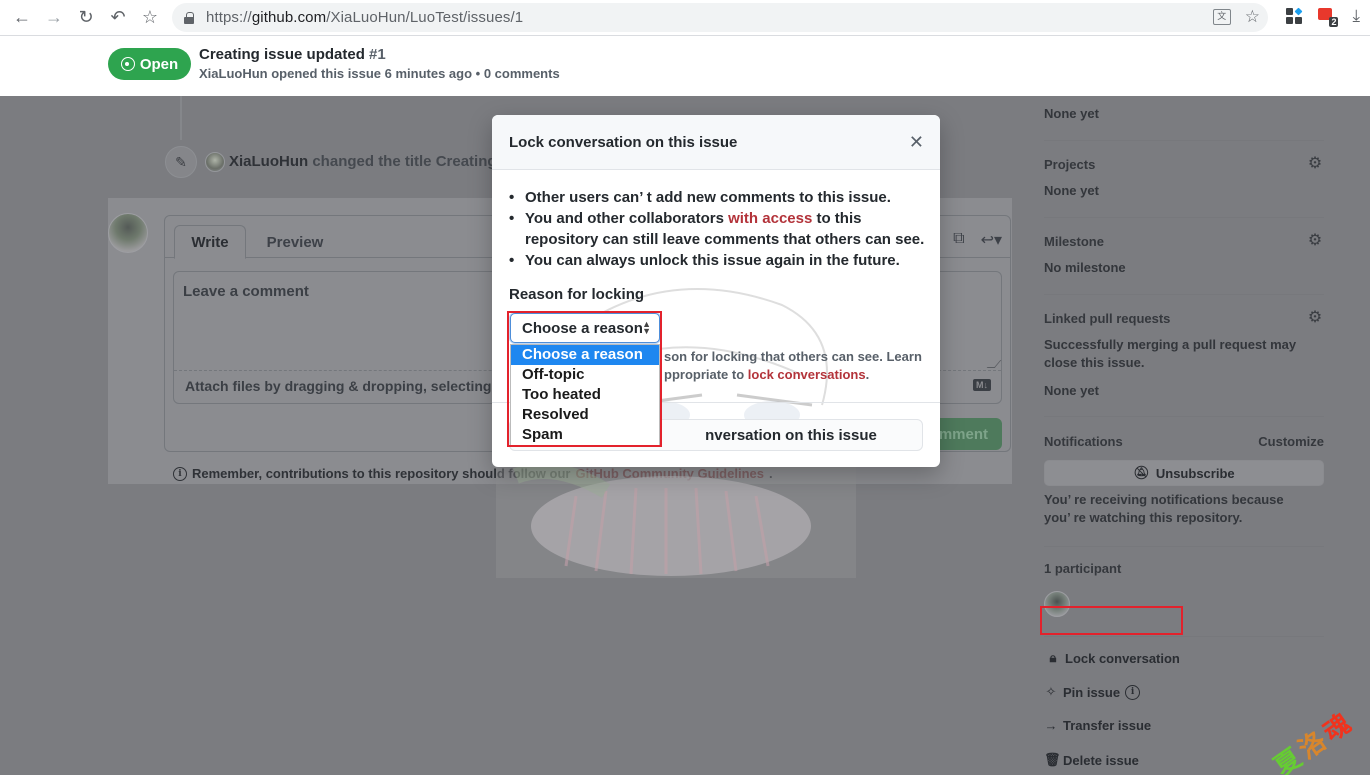 This screenshot has width=1370, height=775. I want to click on pencil-icon: ✎, so click(181, 162).